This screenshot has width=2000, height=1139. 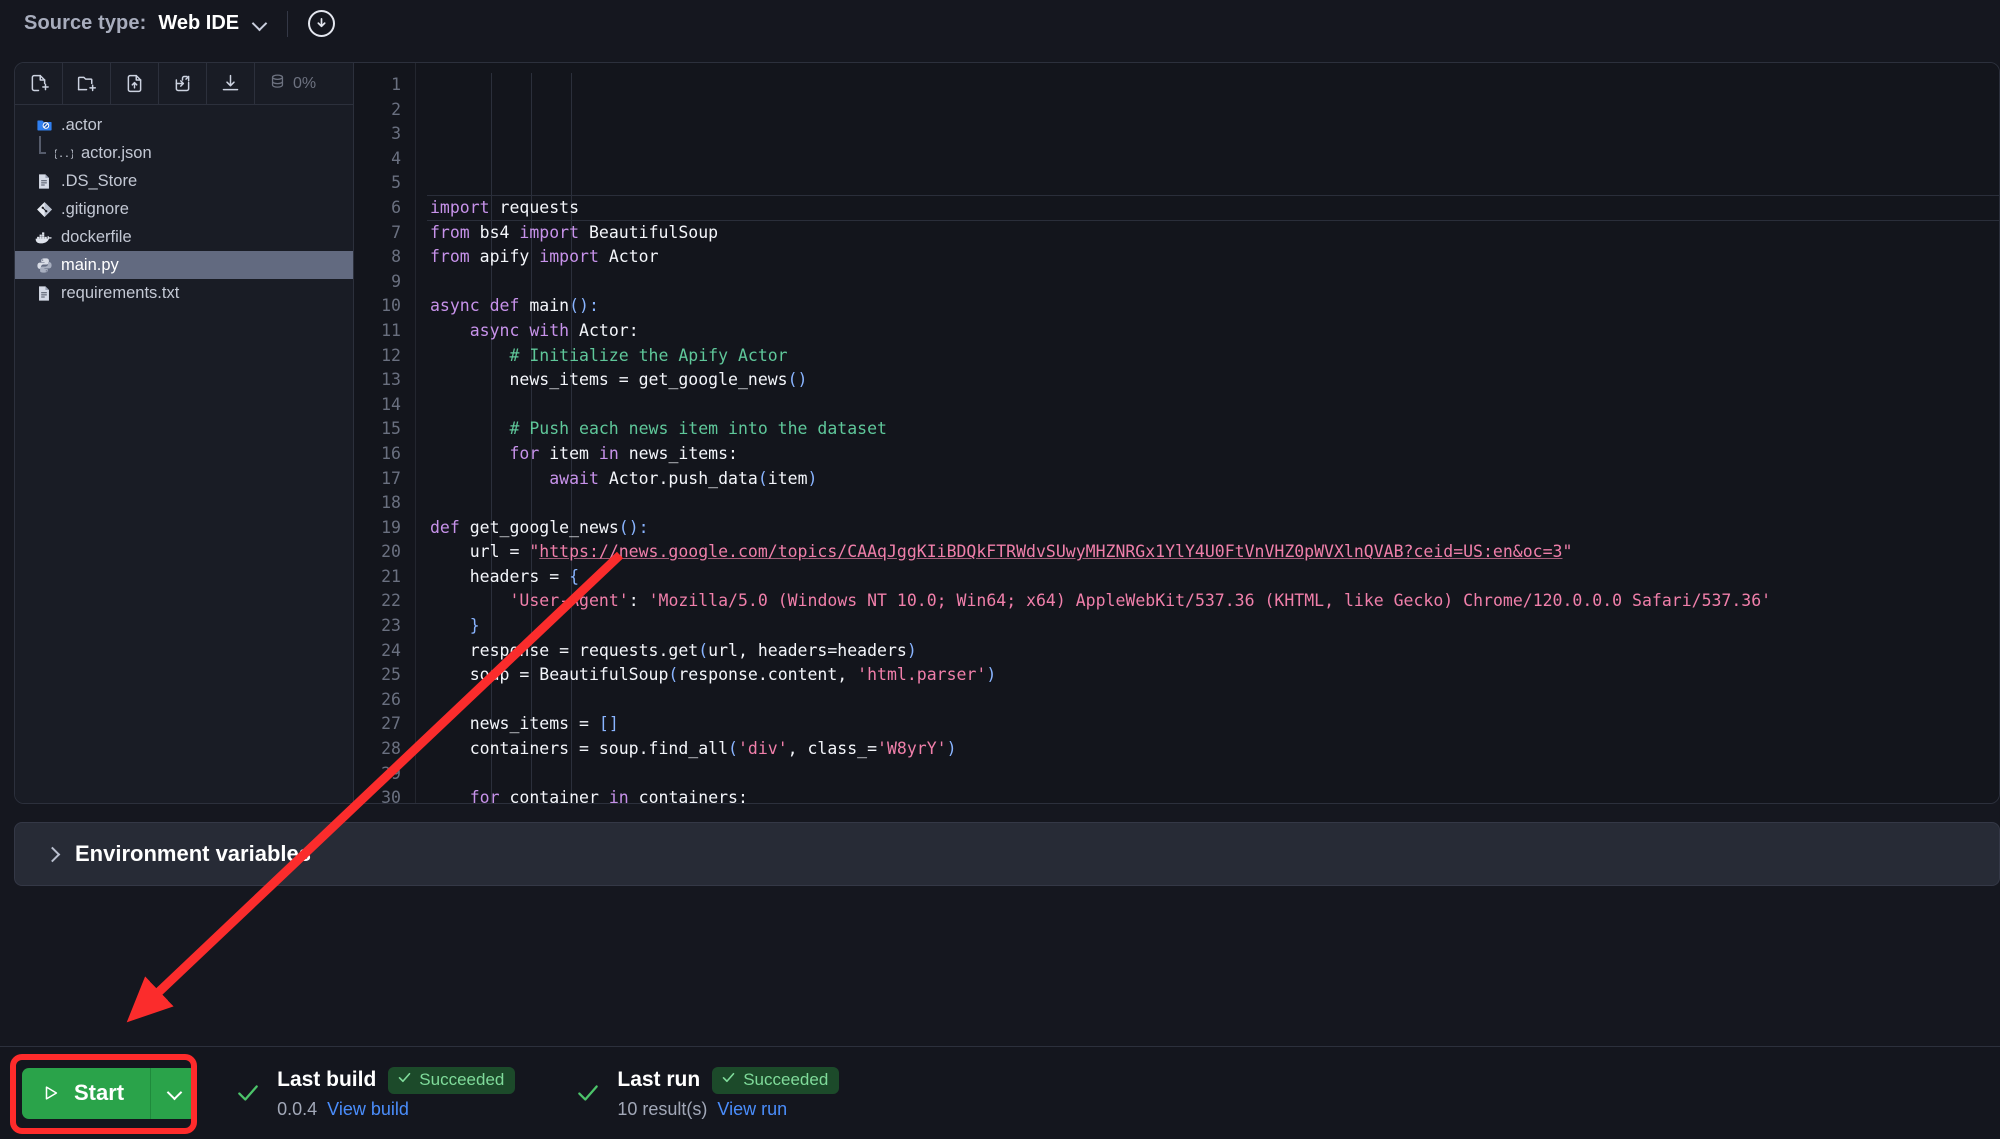 What do you see at coordinates (812, 478) in the screenshot?
I see `code-token: )` at bounding box center [812, 478].